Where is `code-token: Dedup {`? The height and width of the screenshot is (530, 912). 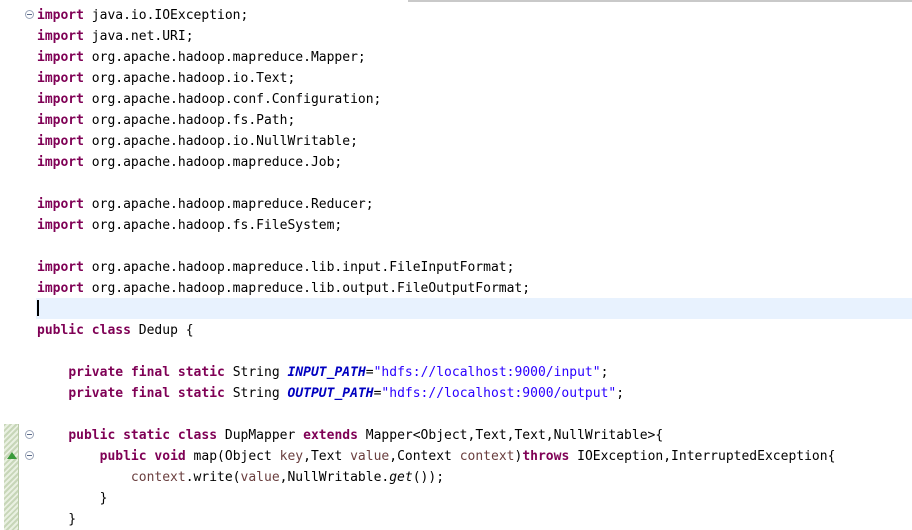
code-token: Dedup { is located at coordinates (162, 330).